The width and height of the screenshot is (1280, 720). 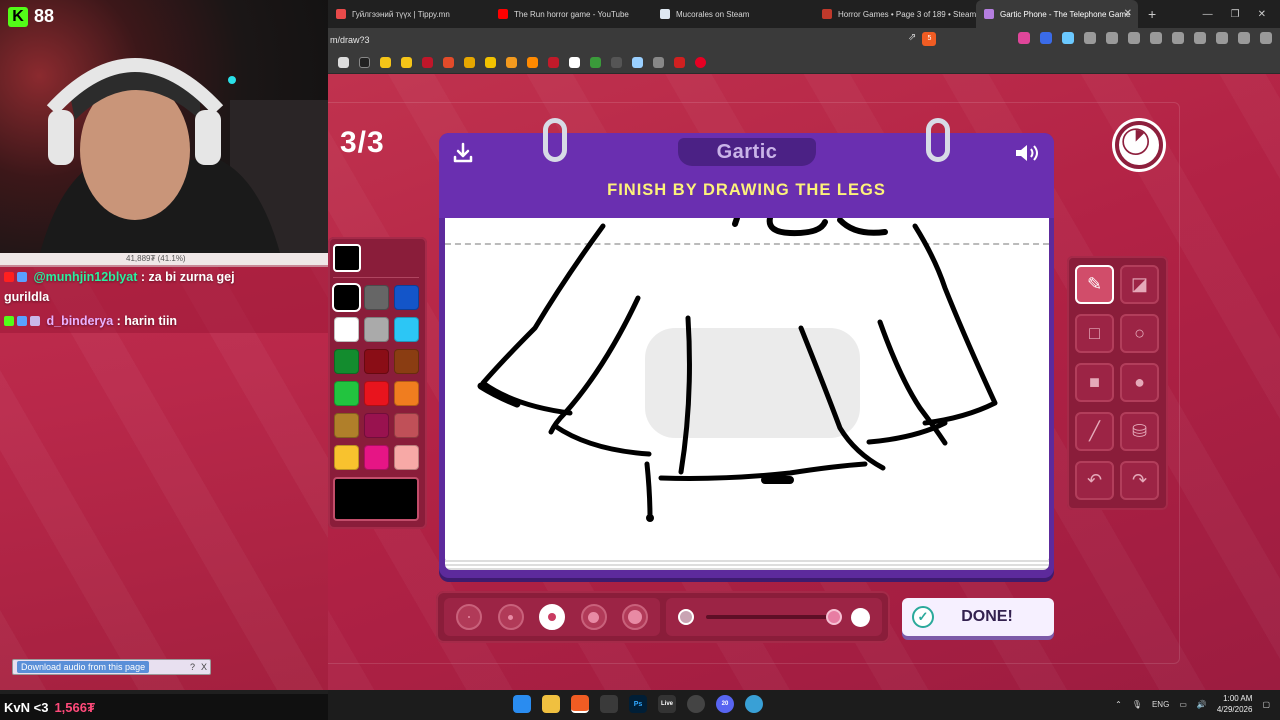 What do you see at coordinates (1137, 704) in the screenshot?
I see `microphone-icon: 🎙` at bounding box center [1137, 704].